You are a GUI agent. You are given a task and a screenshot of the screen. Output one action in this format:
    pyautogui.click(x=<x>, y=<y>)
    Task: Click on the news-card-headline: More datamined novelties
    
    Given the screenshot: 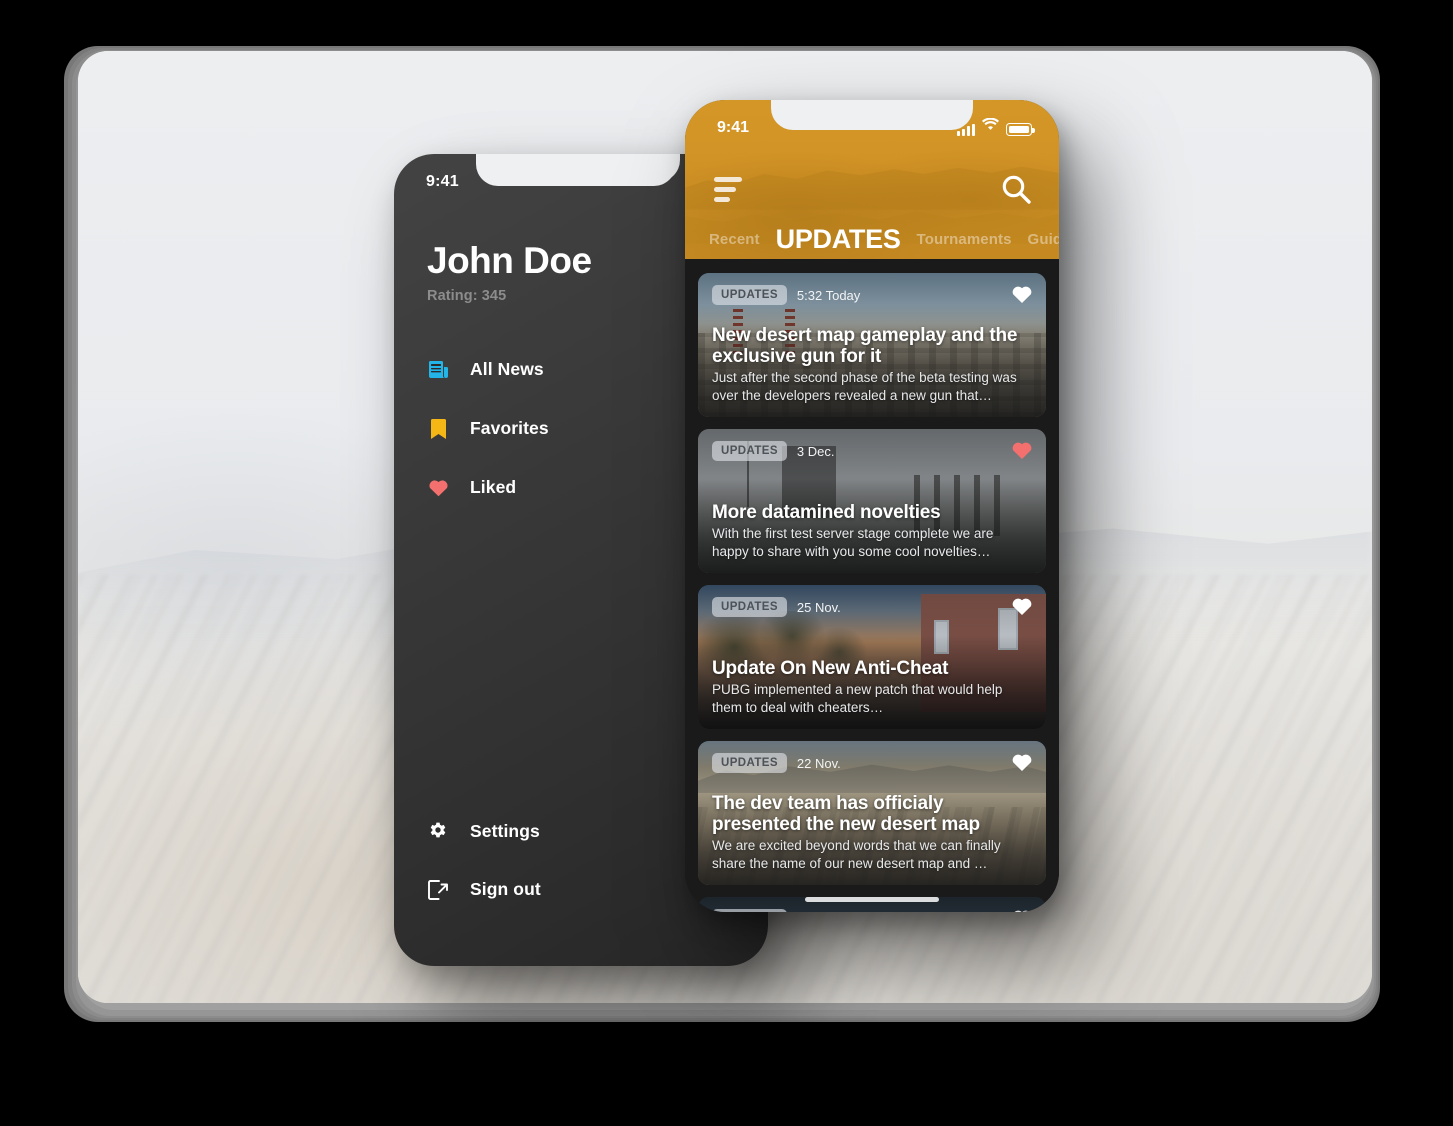 What is the action you would take?
    pyautogui.click(x=826, y=512)
    